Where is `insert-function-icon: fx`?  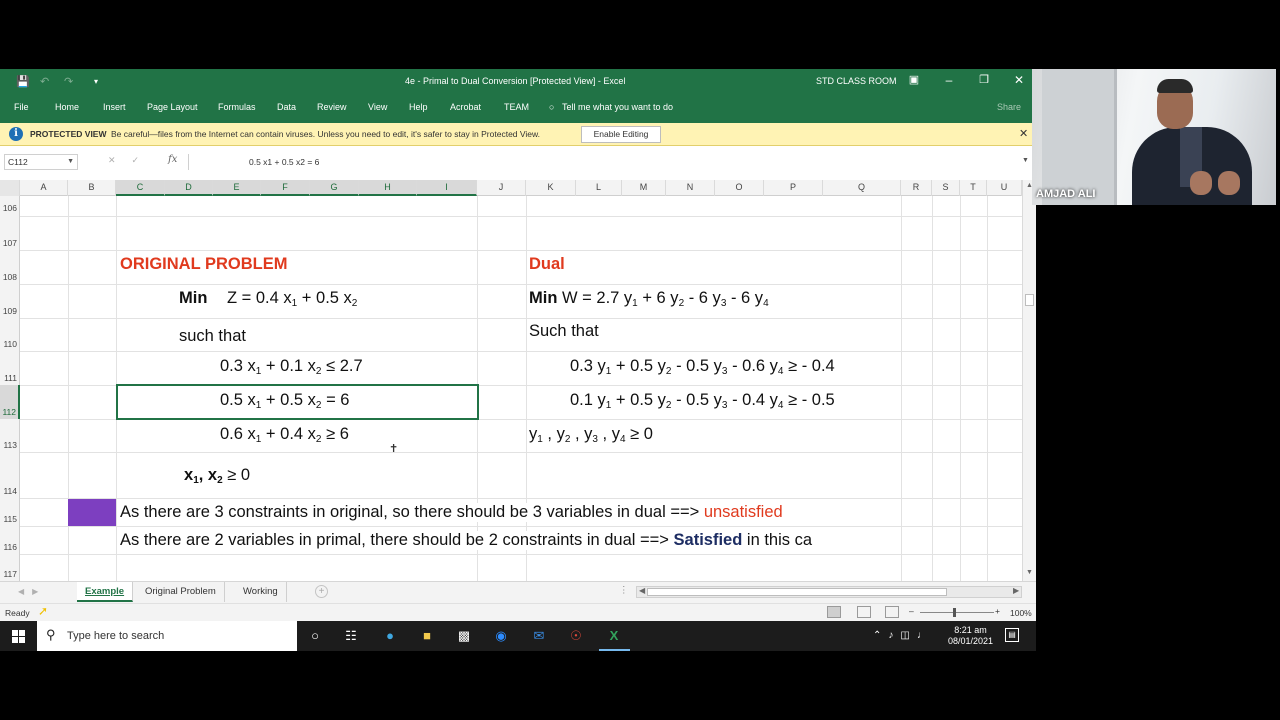
insert-function-icon: fx is located at coordinates (172, 159).